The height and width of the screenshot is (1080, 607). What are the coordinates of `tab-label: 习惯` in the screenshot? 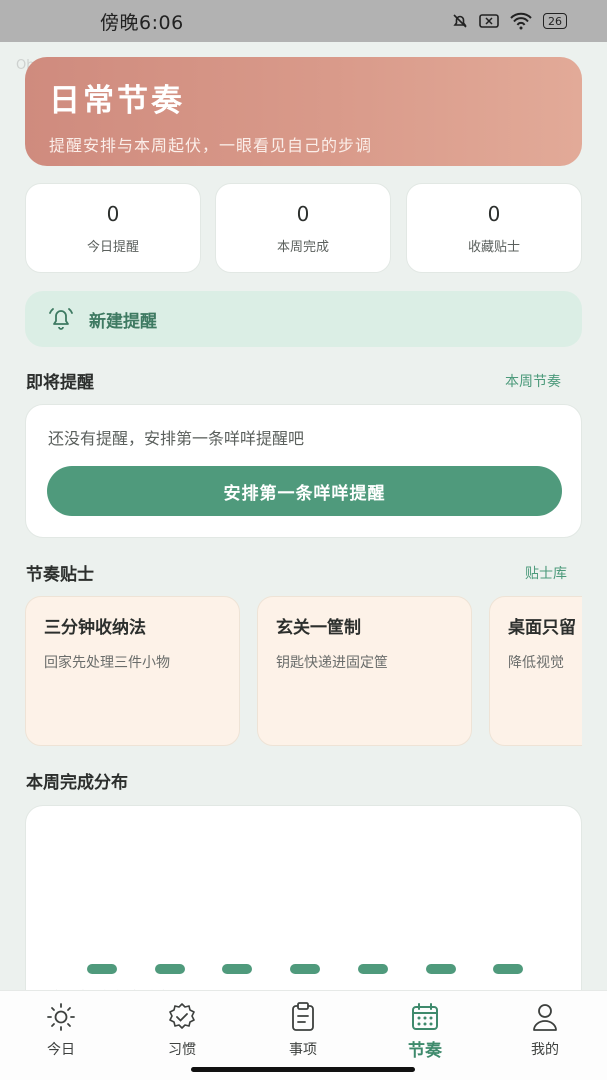 It's located at (182, 1050).